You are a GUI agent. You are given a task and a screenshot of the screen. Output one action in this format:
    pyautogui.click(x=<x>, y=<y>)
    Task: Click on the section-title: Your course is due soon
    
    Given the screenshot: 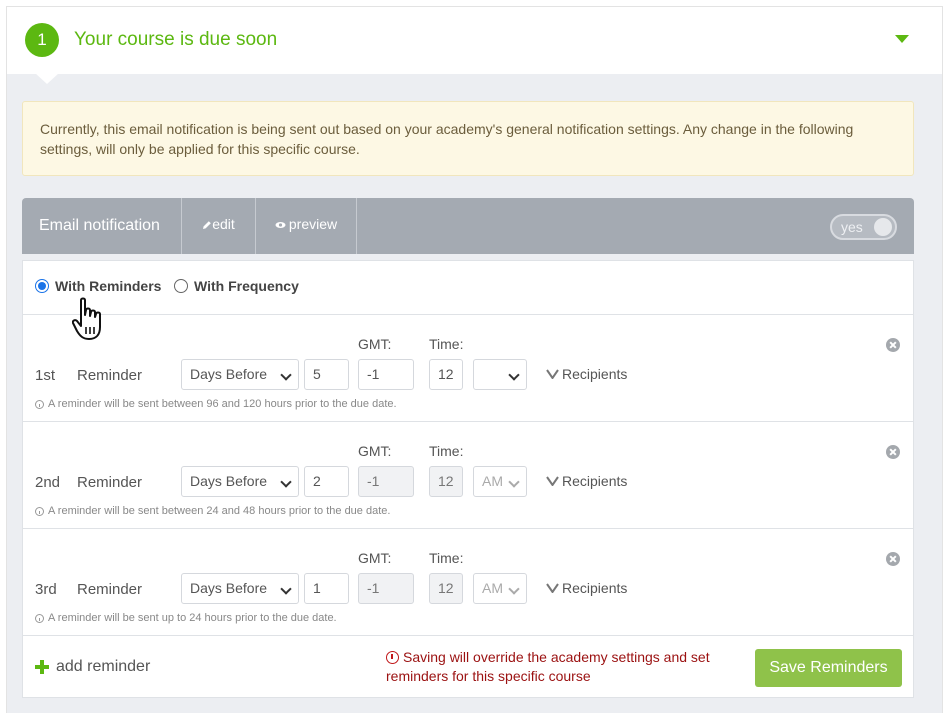 What is the action you would take?
    pyautogui.click(x=176, y=39)
    